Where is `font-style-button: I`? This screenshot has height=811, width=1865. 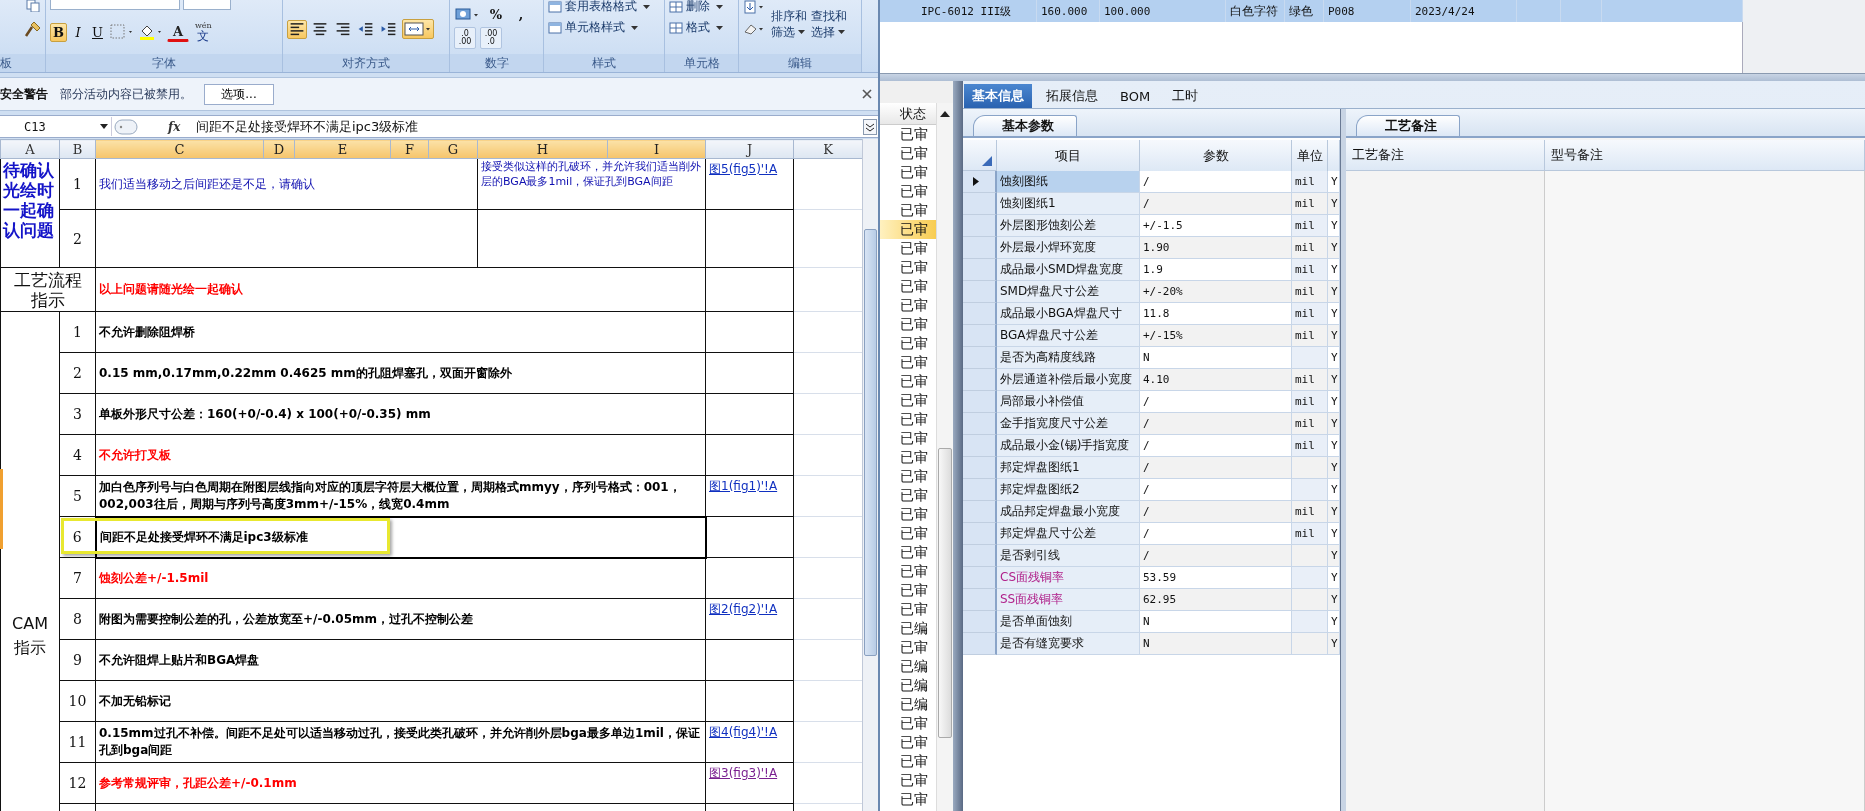 font-style-button: I is located at coordinates (78, 32).